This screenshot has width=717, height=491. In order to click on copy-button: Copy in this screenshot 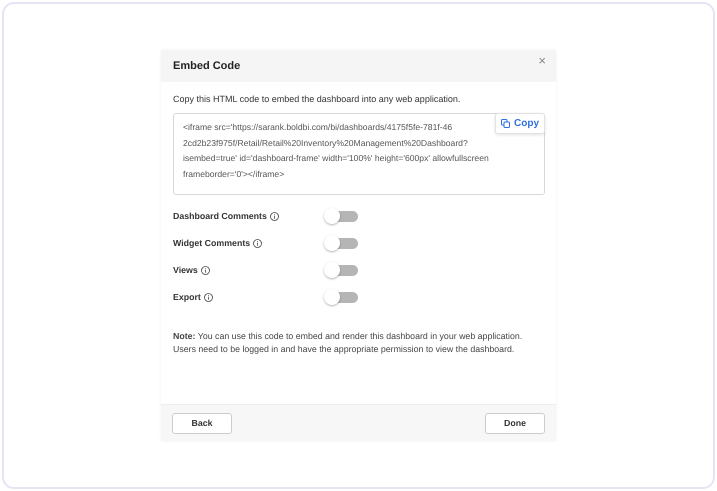, I will do `click(520, 123)`.